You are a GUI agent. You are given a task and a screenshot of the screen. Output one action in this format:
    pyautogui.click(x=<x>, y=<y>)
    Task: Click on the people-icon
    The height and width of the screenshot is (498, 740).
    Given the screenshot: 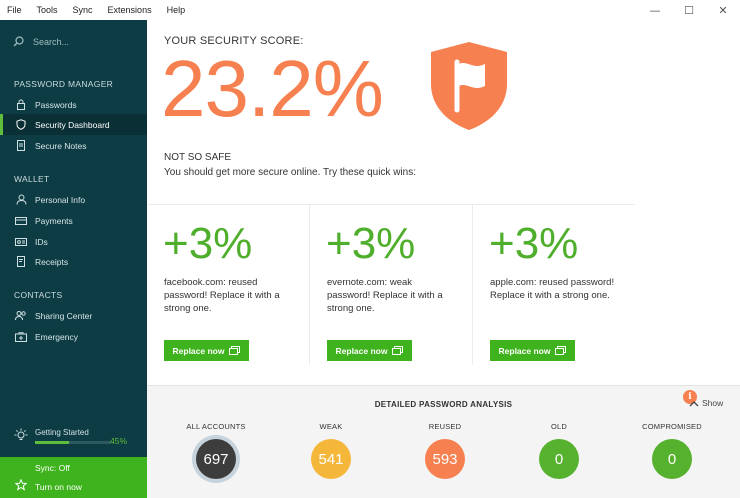 What is the action you would take?
    pyautogui.click(x=21, y=316)
    